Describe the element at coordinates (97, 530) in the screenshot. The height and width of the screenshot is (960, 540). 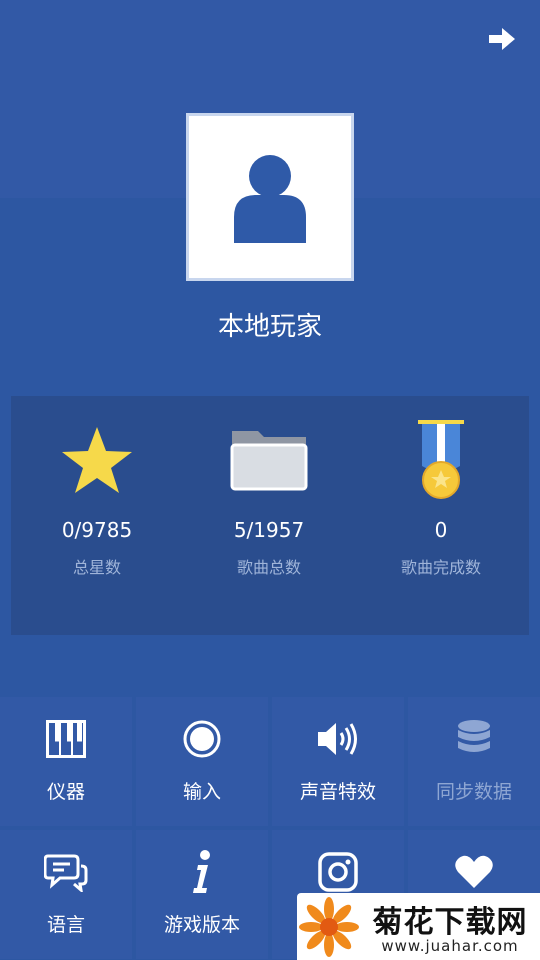
I see `stat-value: 0/9785` at that location.